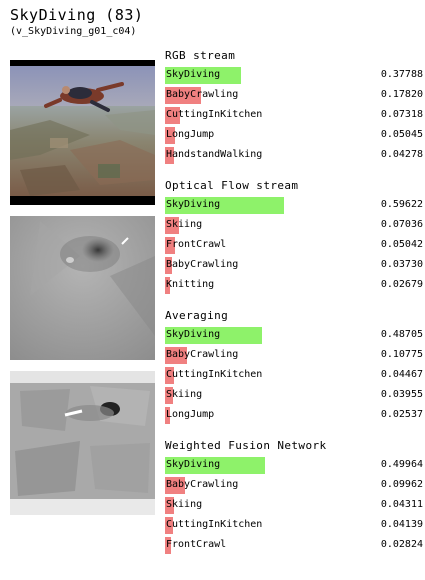 The image size is (425, 580). Describe the element at coordinates (294, 395) in the screenshot. I see `prediction-row: Skiing 0.03955` at that location.